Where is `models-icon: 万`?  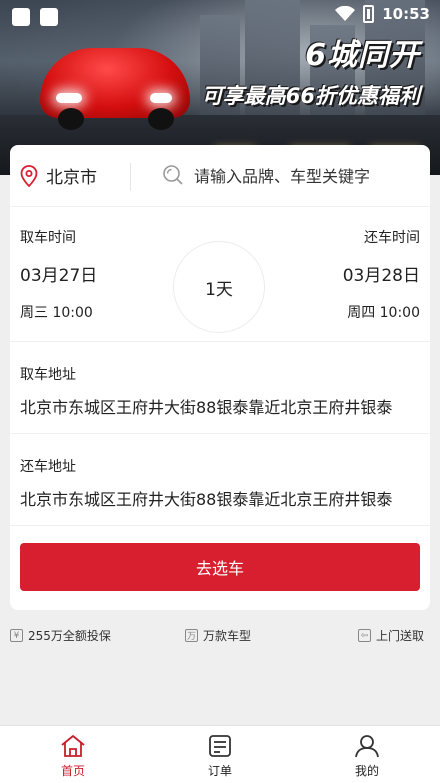
models-icon: 万 is located at coordinates (191, 635).